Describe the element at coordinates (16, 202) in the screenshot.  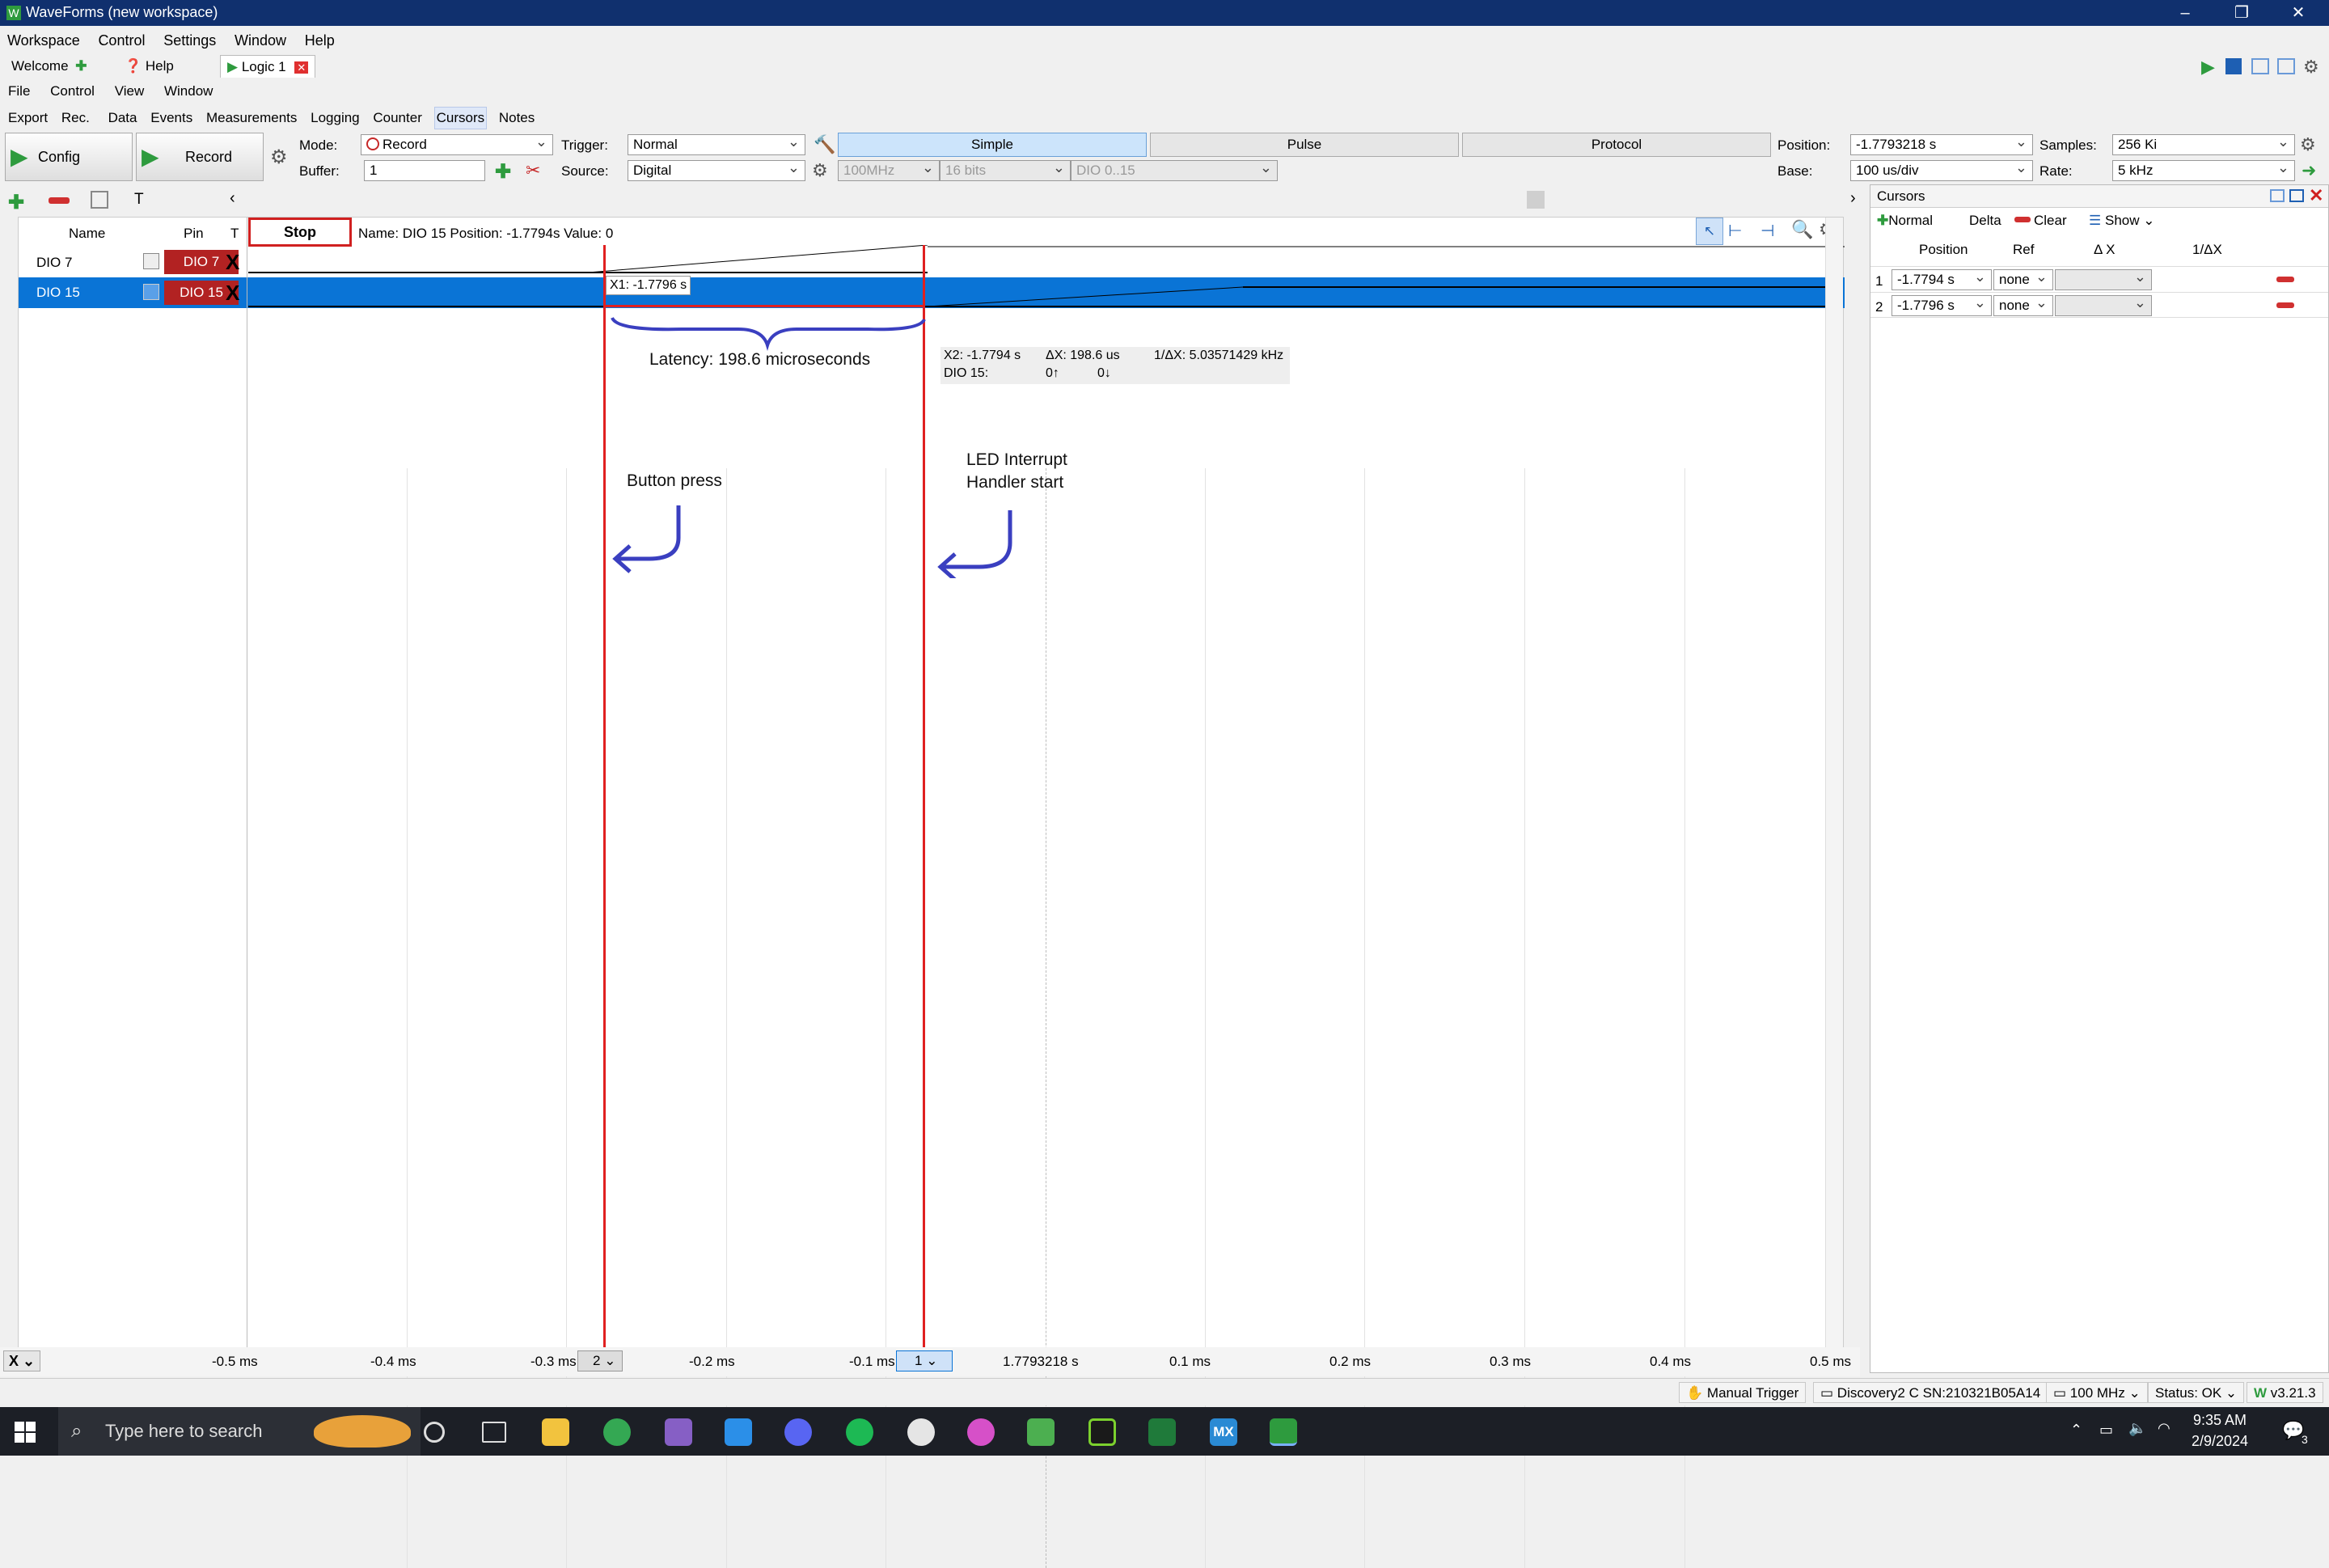
I see `add-channel-icon: ✚` at that location.